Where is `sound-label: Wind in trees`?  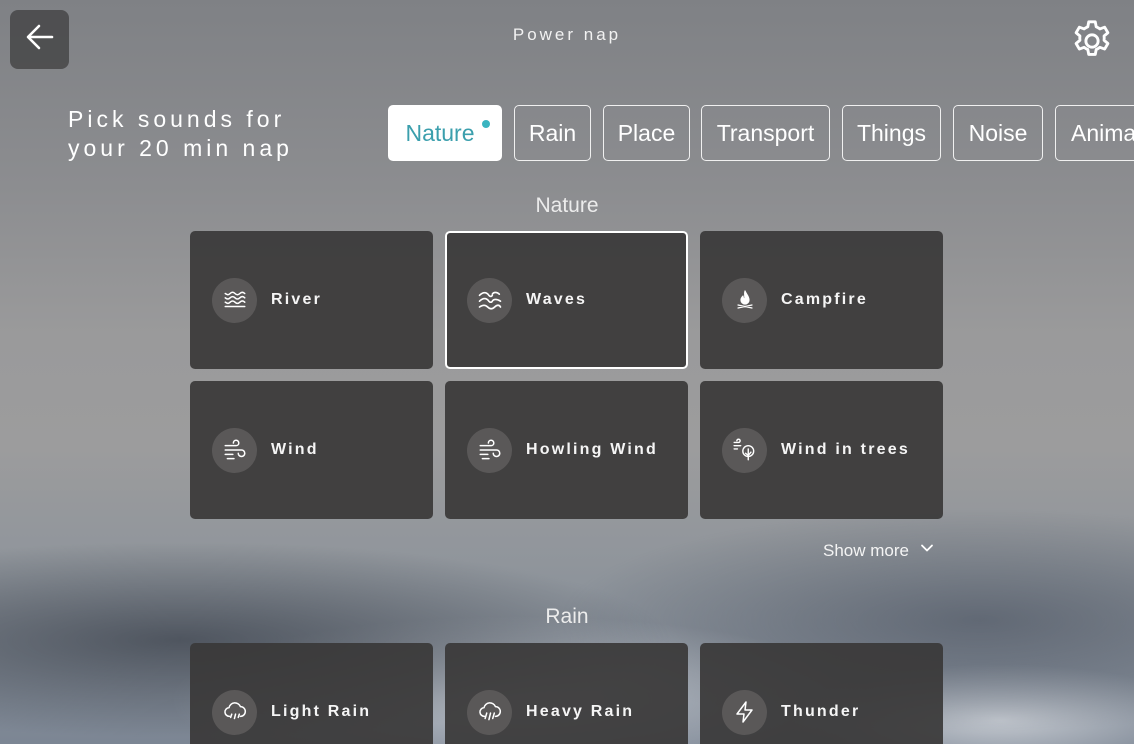
sound-label: Wind in trees is located at coordinates (845, 449).